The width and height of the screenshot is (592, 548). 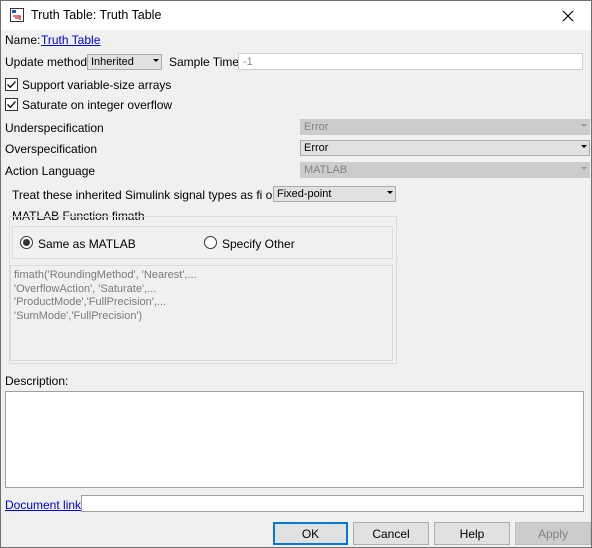 I want to click on update-method-dropdown: Inherited, so click(x=124, y=62).